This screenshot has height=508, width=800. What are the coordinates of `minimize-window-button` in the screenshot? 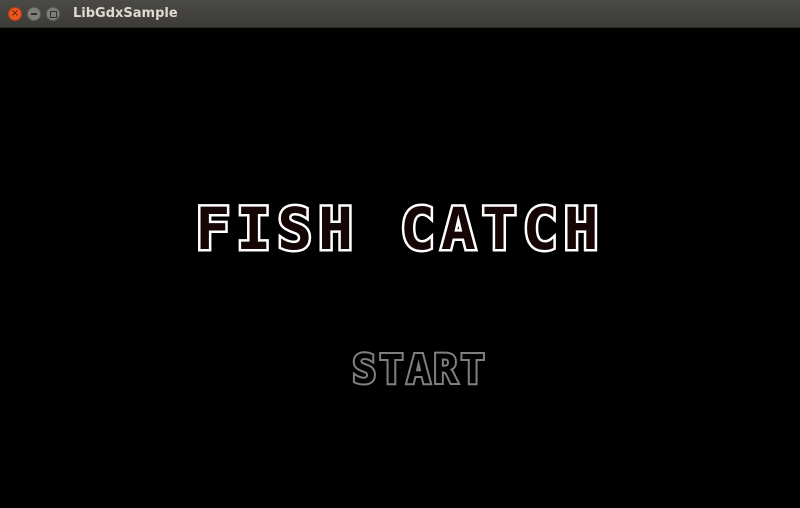 It's located at (34, 14).